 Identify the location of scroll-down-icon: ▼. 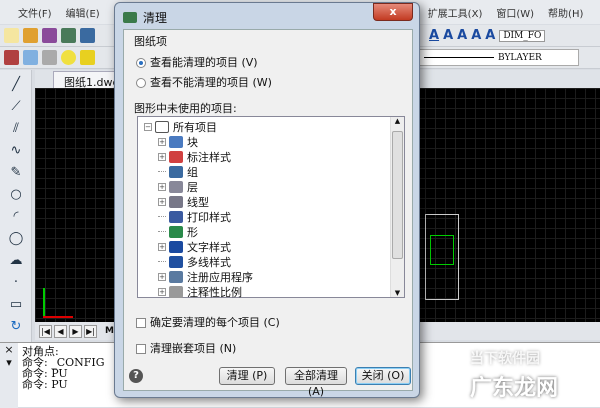
(397, 293).